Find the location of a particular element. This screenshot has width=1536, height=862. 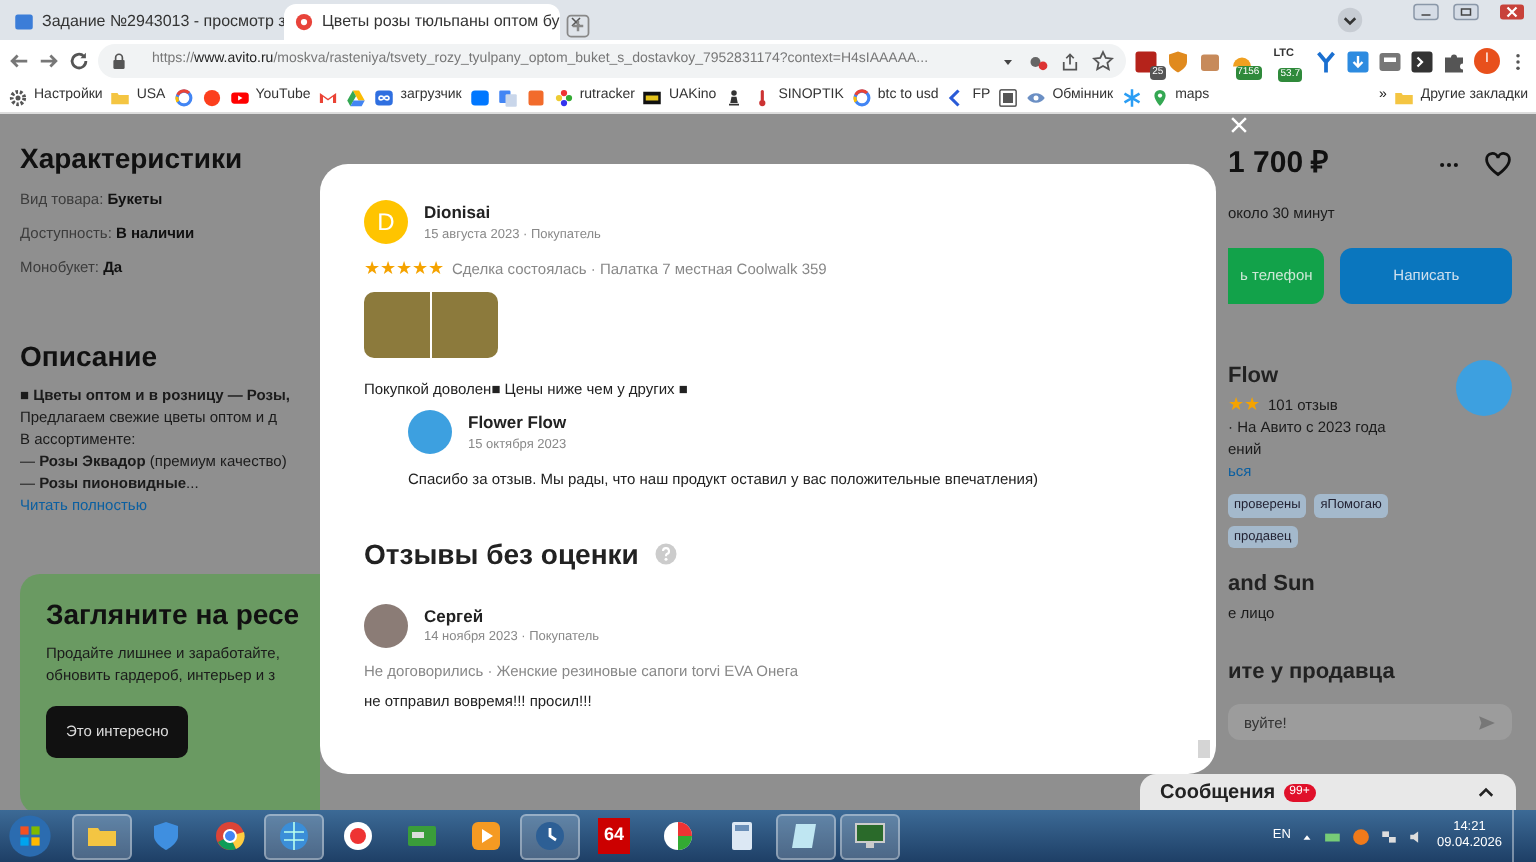

eye-icon is located at coordinates (1036, 97).